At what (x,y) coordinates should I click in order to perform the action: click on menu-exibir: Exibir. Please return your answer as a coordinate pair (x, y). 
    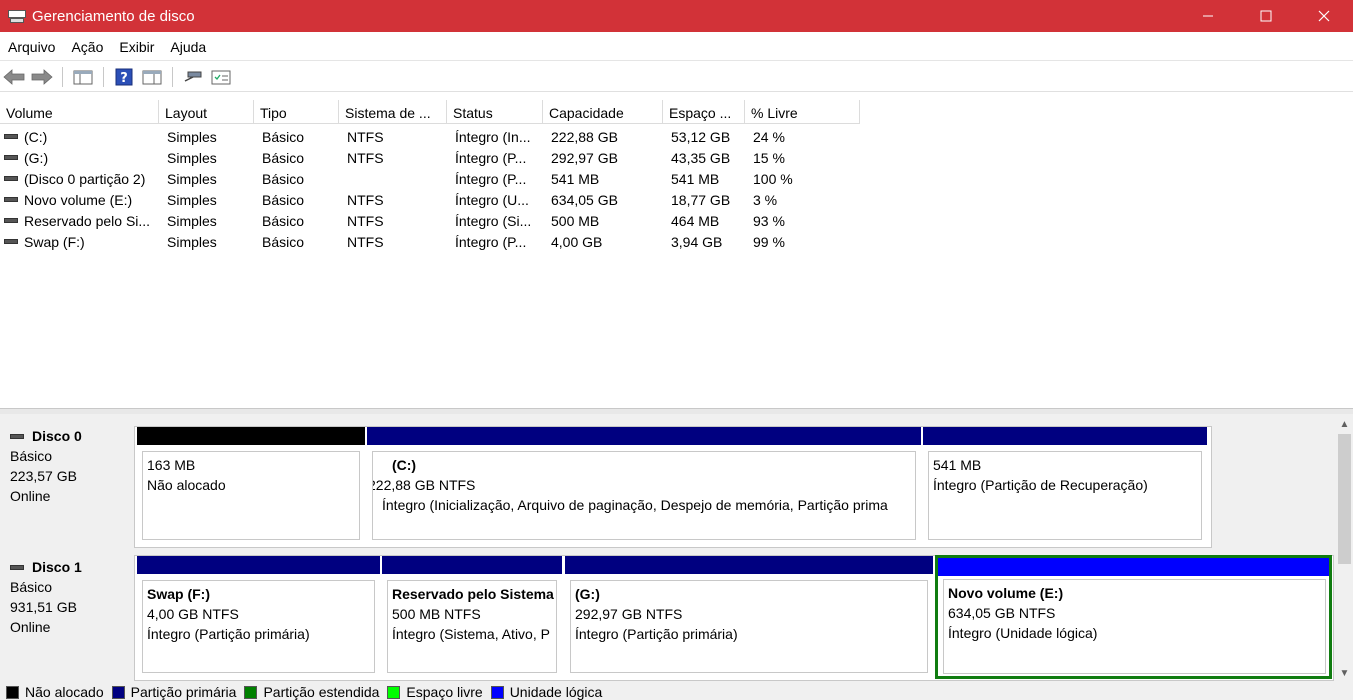
    Looking at the image, I should click on (136, 47).